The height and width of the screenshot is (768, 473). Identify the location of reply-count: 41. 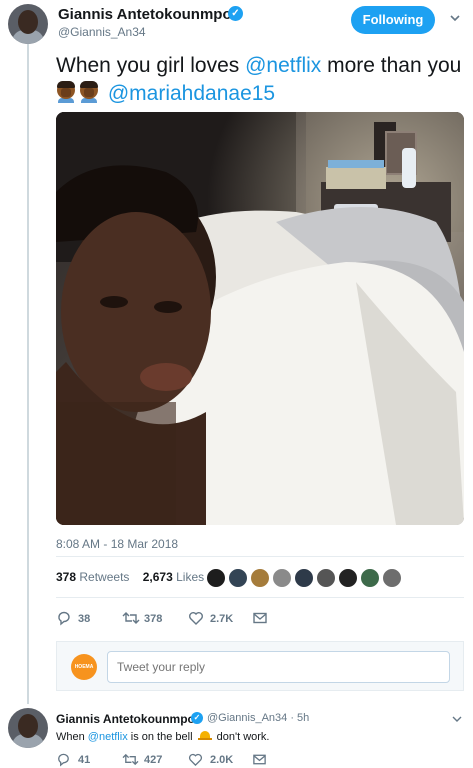
(84, 760).